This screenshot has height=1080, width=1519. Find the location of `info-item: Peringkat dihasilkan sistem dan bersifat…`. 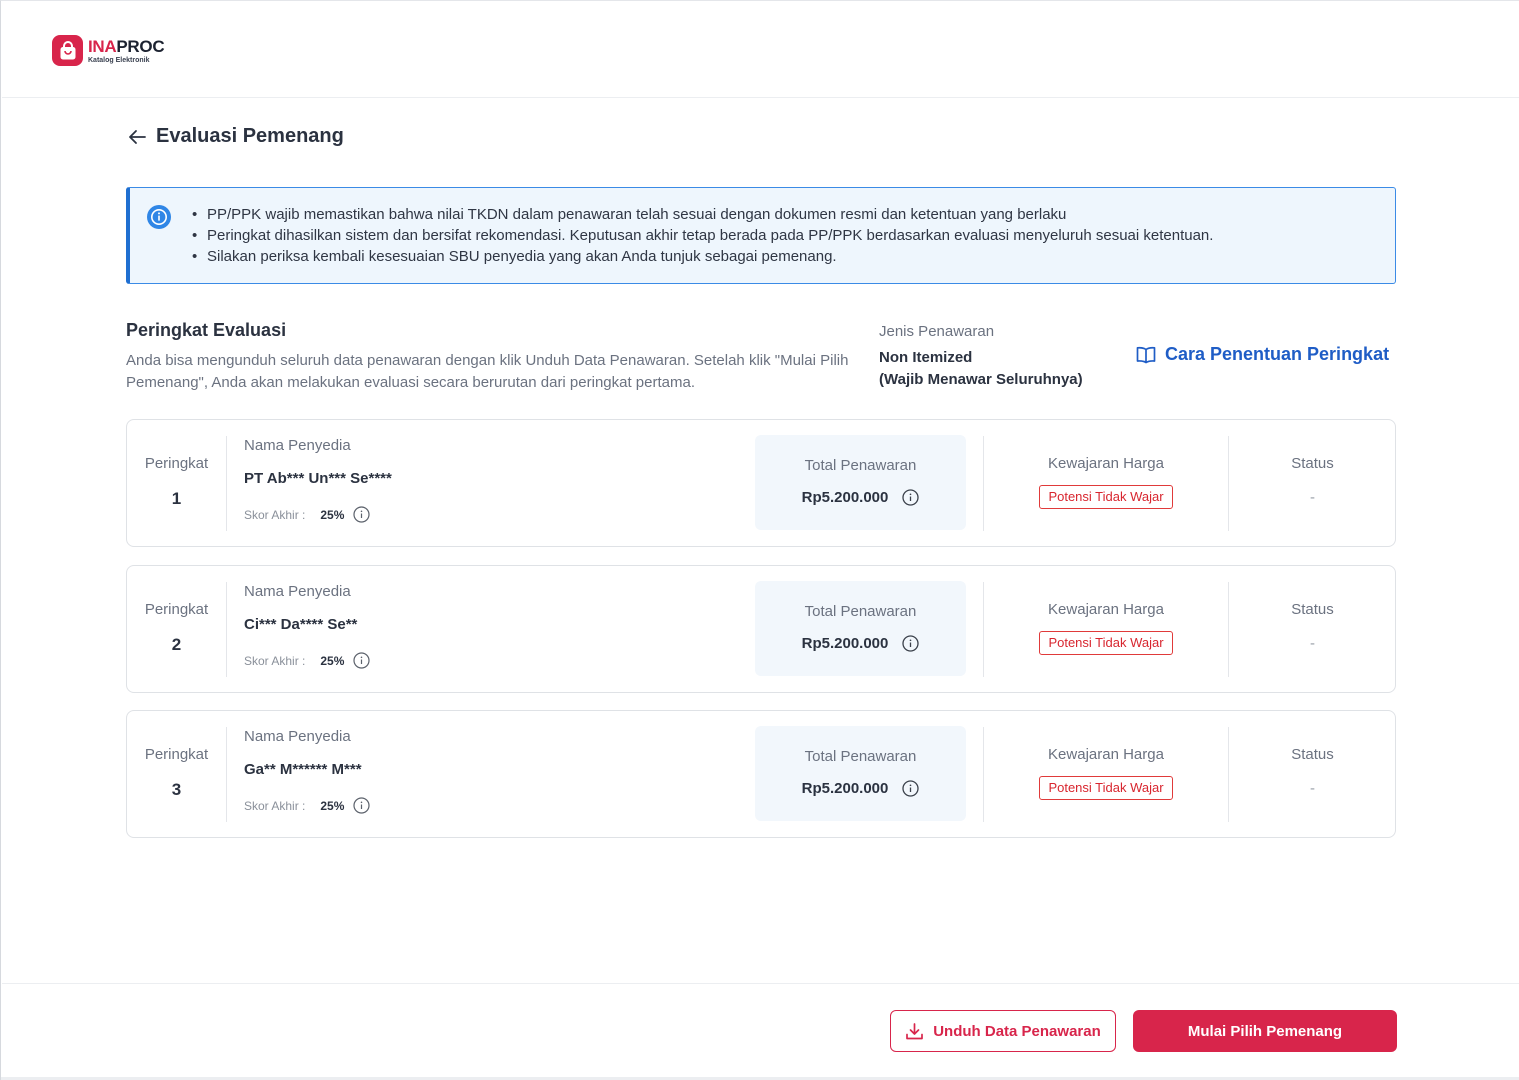

info-item: Peringkat dihasilkan sistem dan bersifat… is located at coordinates (701, 235).